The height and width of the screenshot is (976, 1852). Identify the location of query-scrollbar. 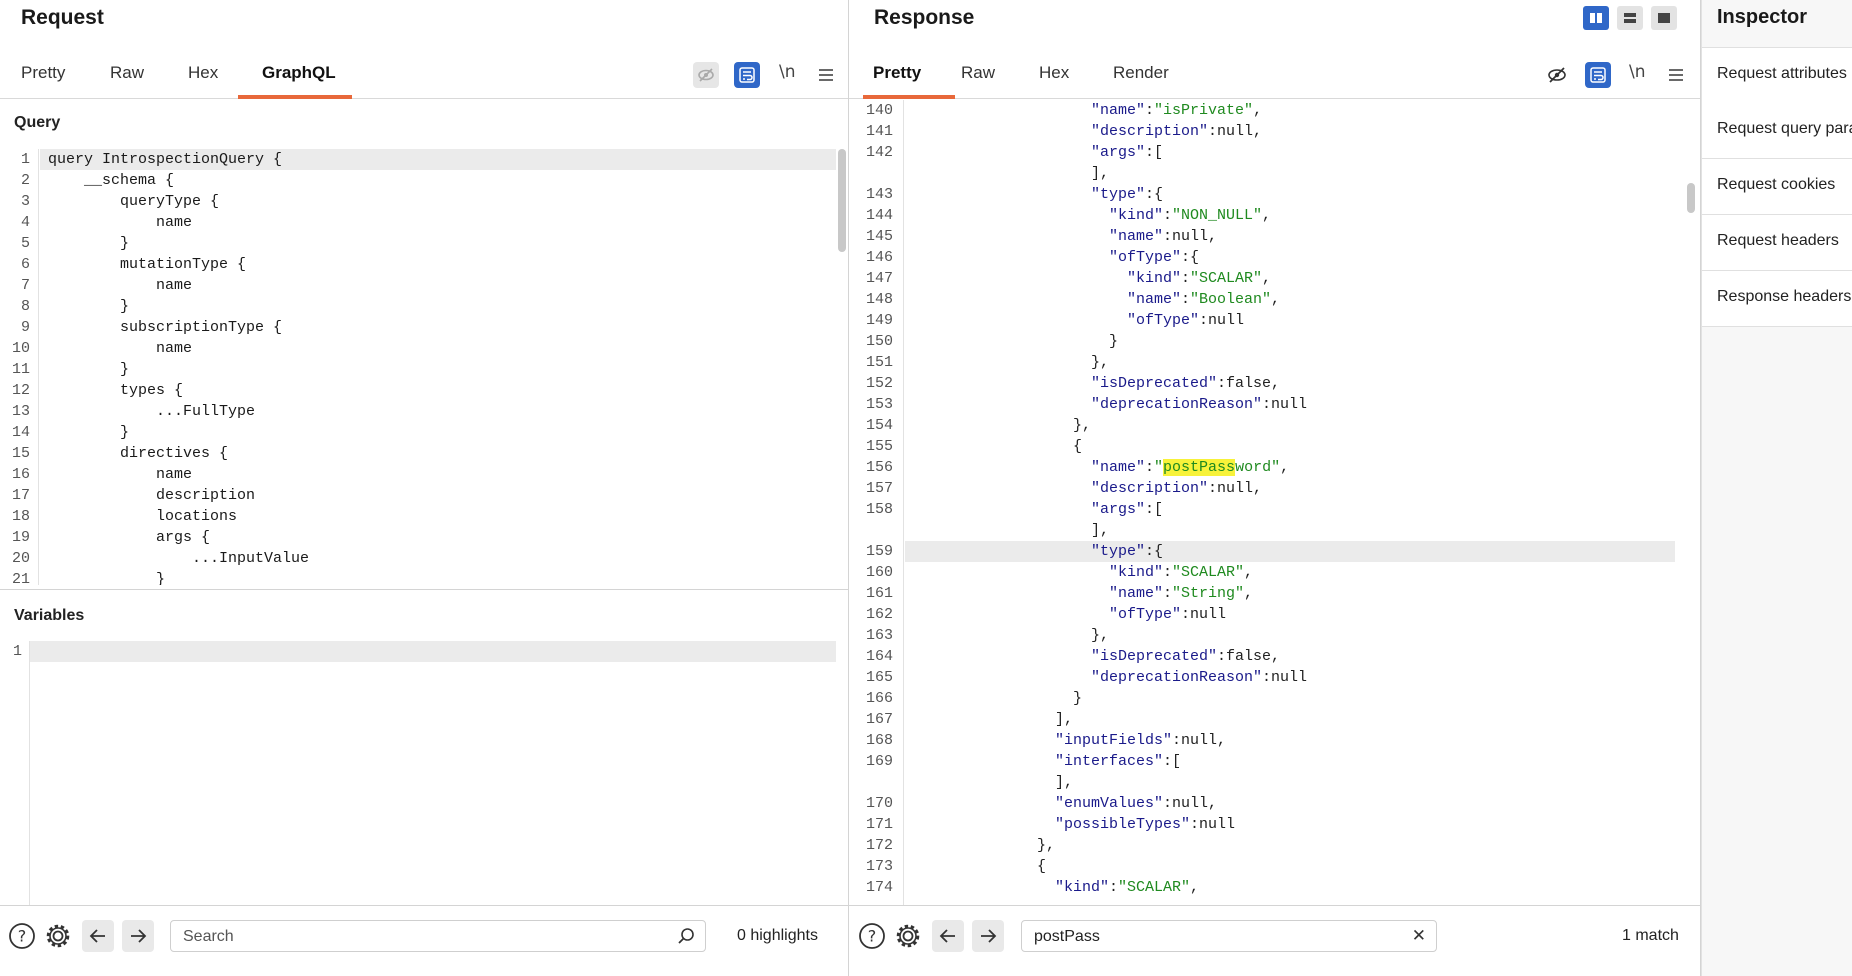
(842, 200).